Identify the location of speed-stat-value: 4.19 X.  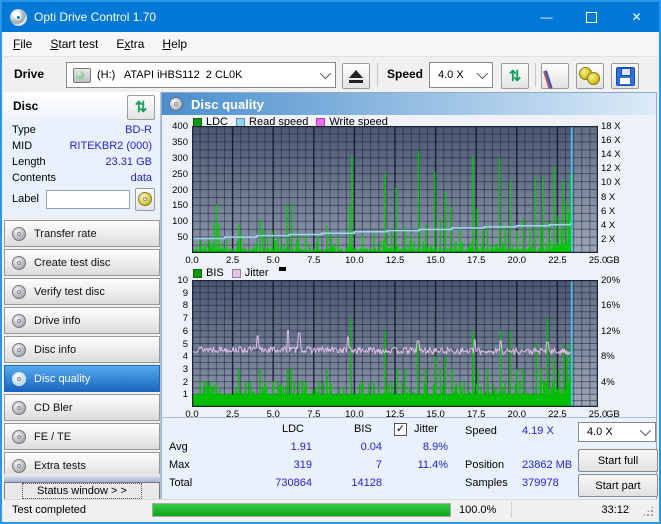
(538, 431).